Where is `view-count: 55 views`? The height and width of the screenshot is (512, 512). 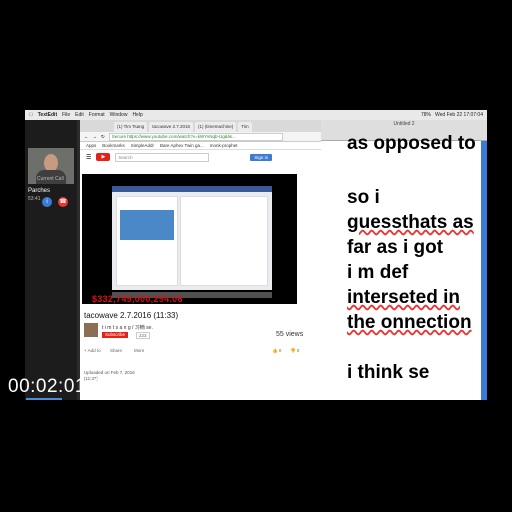 view-count: 55 views is located at coordinates (290, 334).